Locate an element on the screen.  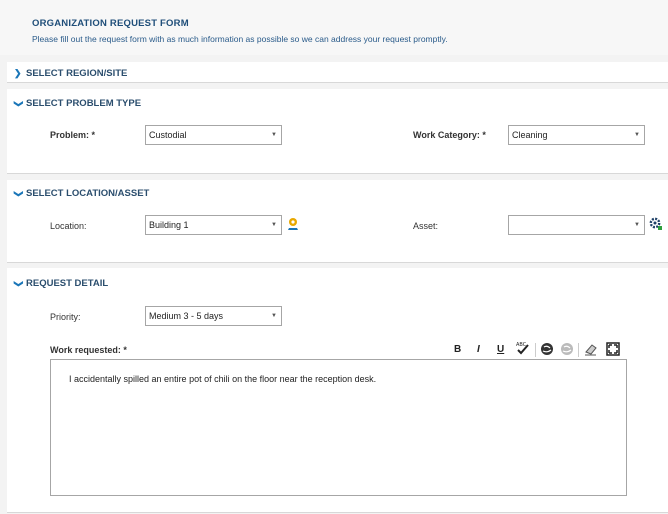
insert-link-icon is located at coordinates (547, 349).